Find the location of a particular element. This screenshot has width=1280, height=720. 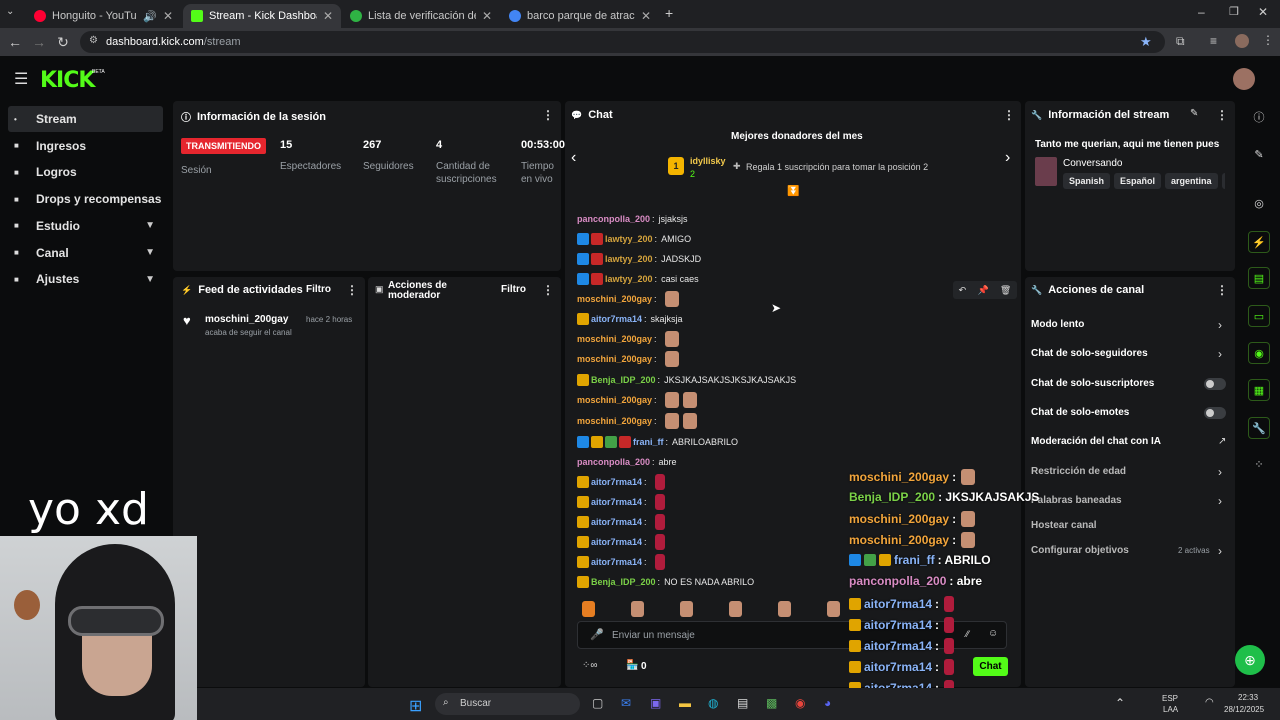

edit-icon: ✎ is located at coordinates (1194, 113).